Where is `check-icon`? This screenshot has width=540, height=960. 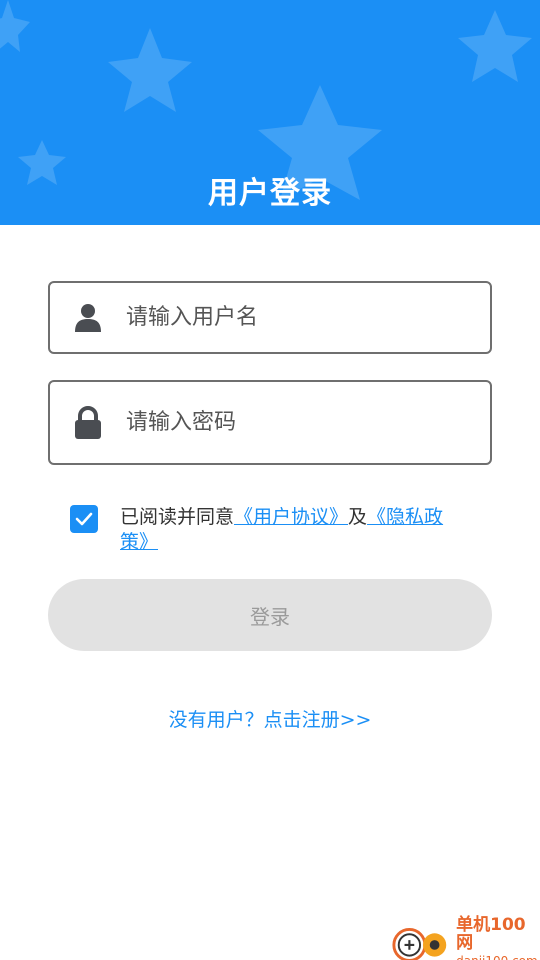 check-icon is located at coordinates (84, 519).